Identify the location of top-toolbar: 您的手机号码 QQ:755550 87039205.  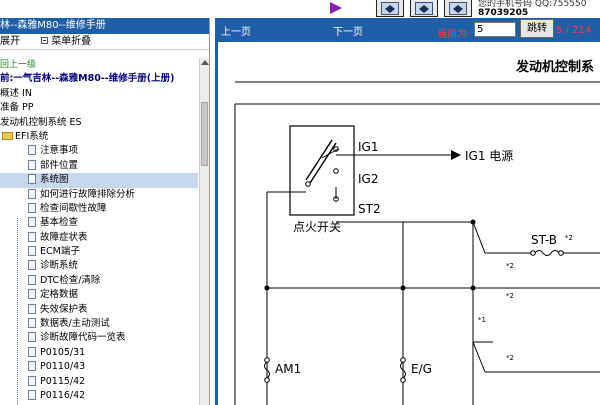
(300, 9).